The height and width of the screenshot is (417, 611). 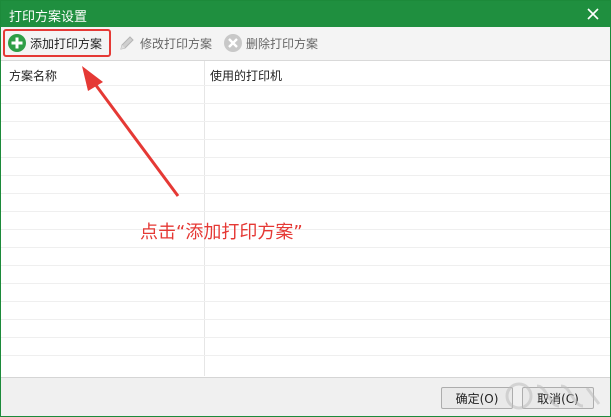 What do you see at coordinates (282, 43) in the screenshot?
I see `delete-scheme-label: 删除打印方案` at bounding box center [282, 43].